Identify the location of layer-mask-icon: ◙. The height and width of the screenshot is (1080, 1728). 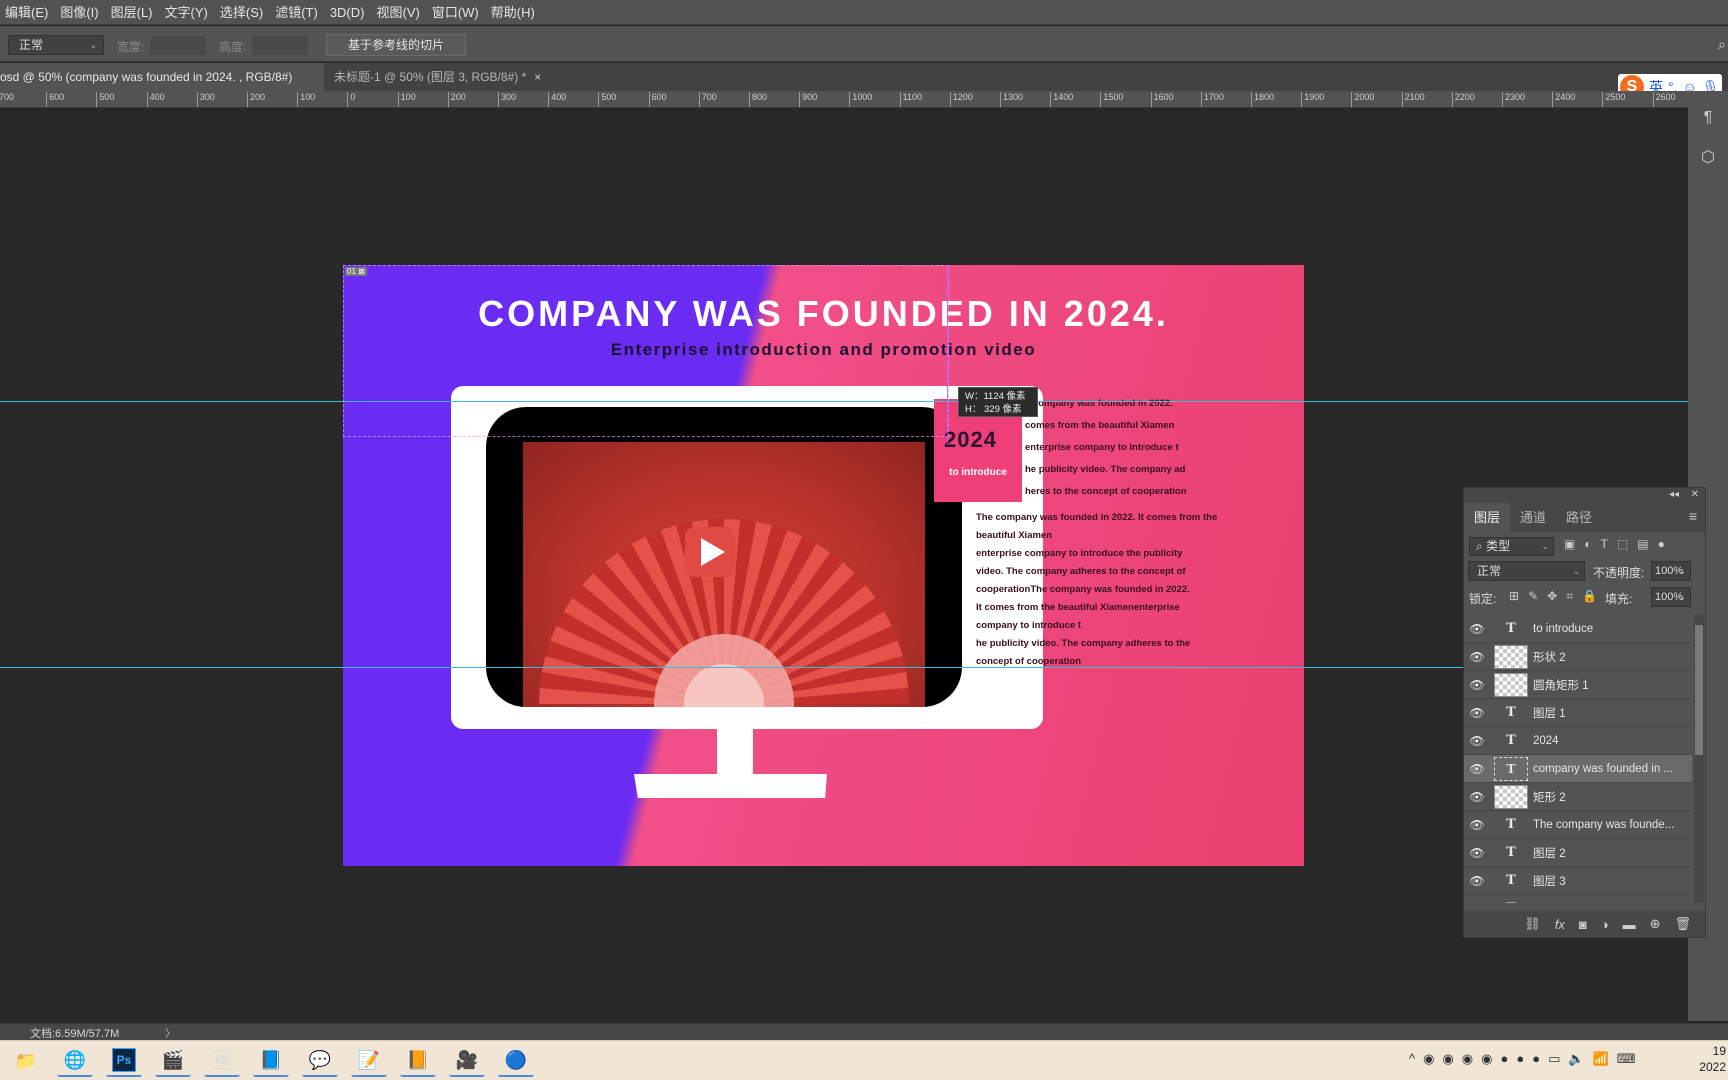
(1583, 924).